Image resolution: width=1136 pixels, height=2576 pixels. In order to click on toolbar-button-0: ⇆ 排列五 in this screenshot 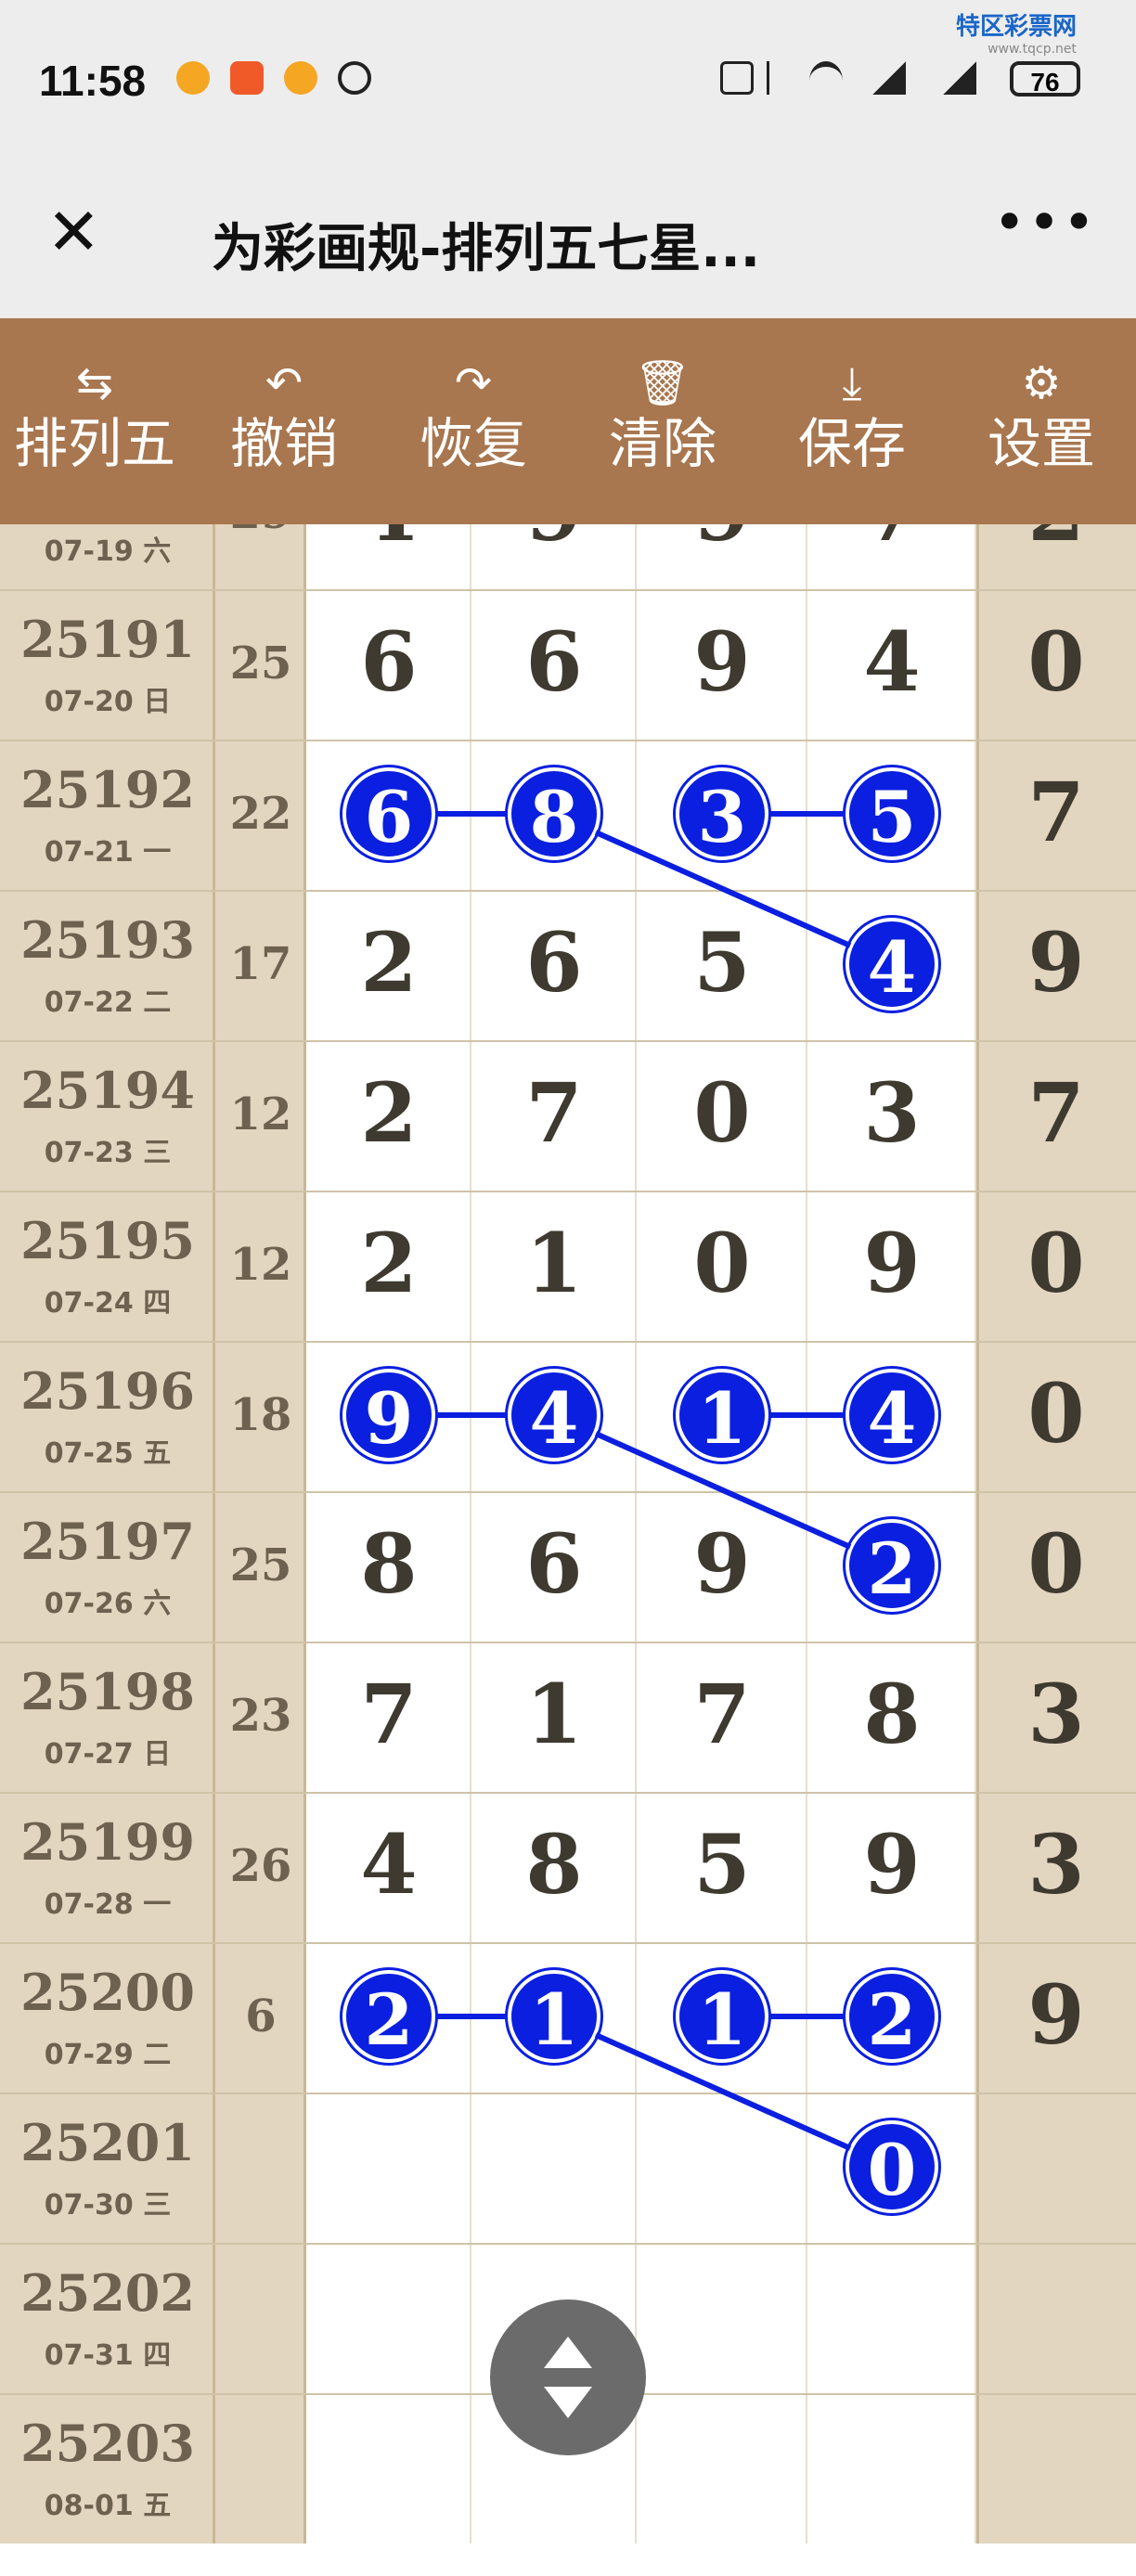, I will do `click(94, 421)`.